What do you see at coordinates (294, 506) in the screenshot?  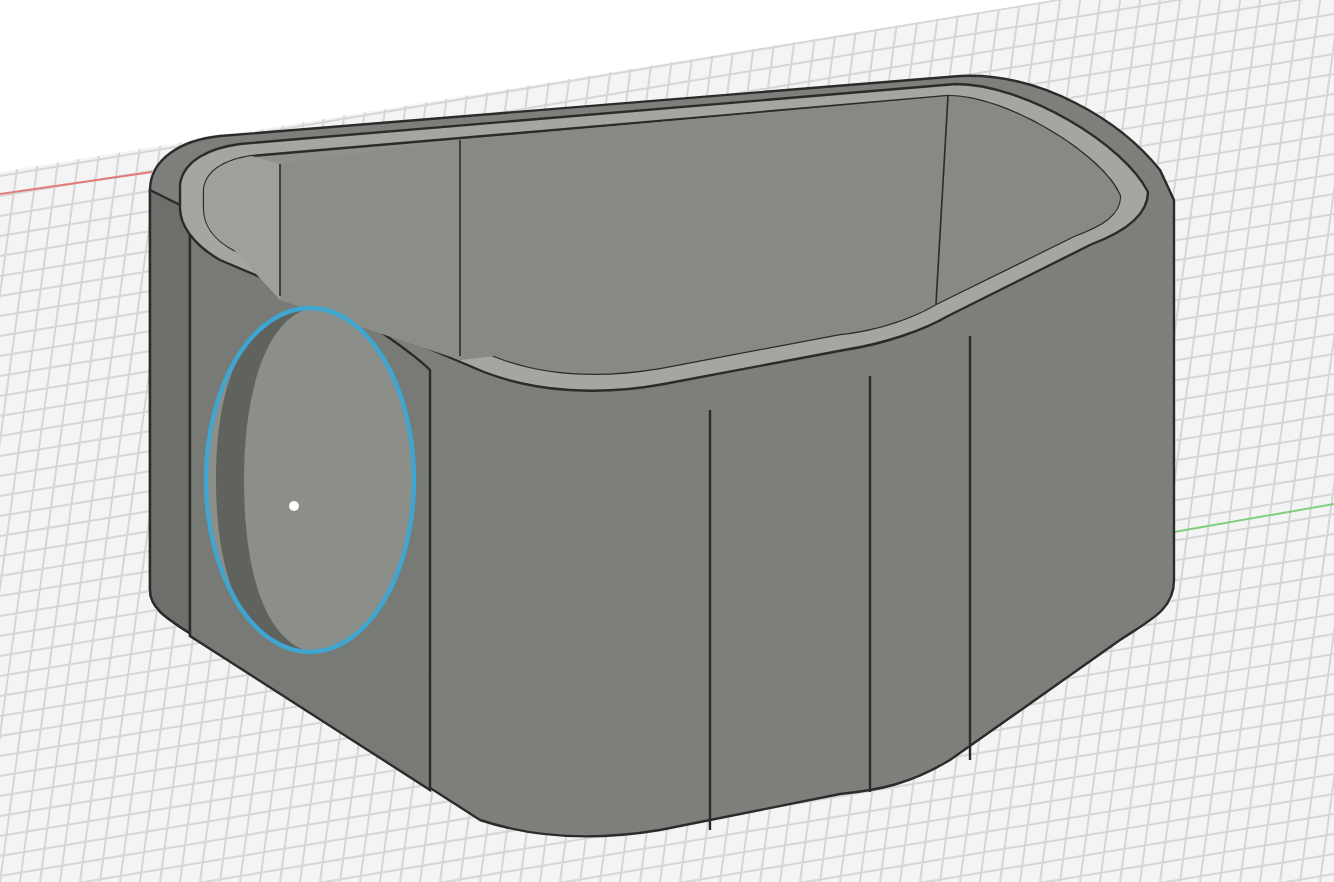 I see `origin-point` at bounding box center [294, 506].